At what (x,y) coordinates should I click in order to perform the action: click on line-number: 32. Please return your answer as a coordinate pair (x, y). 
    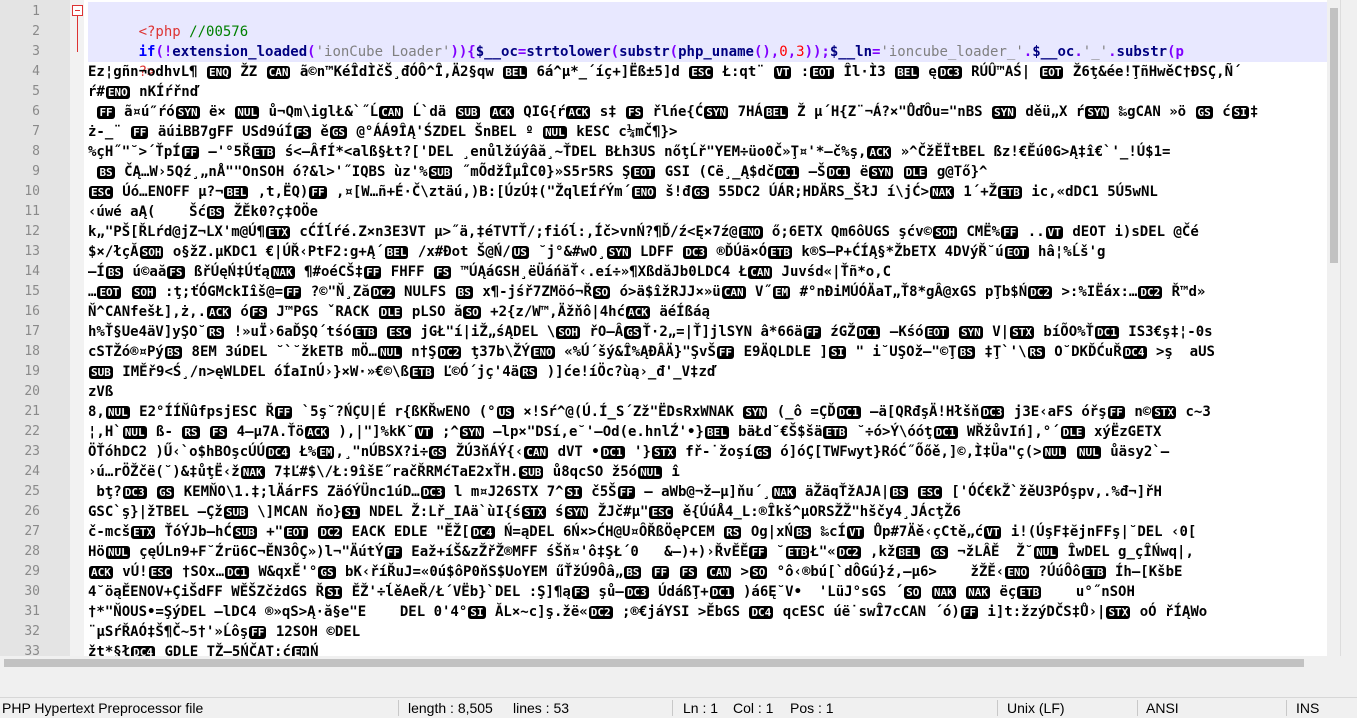
    Looking at the image, I should click on (32, 631).